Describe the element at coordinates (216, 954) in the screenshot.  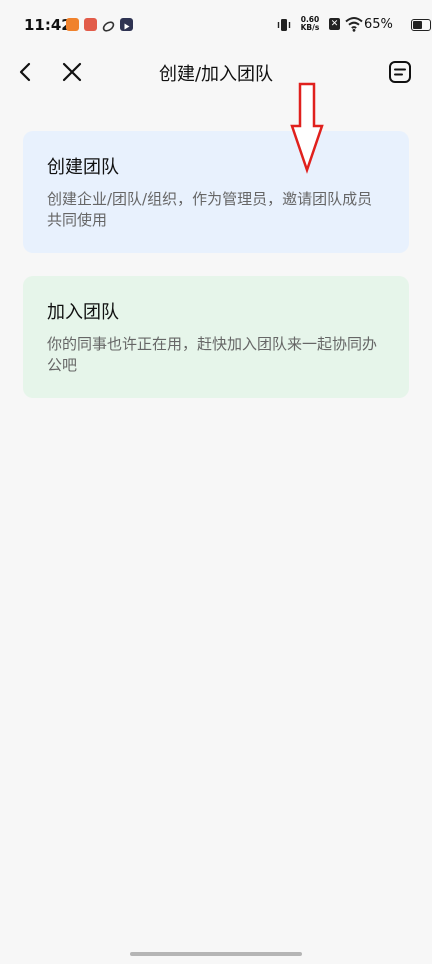
I see `home-indicator` at that location.